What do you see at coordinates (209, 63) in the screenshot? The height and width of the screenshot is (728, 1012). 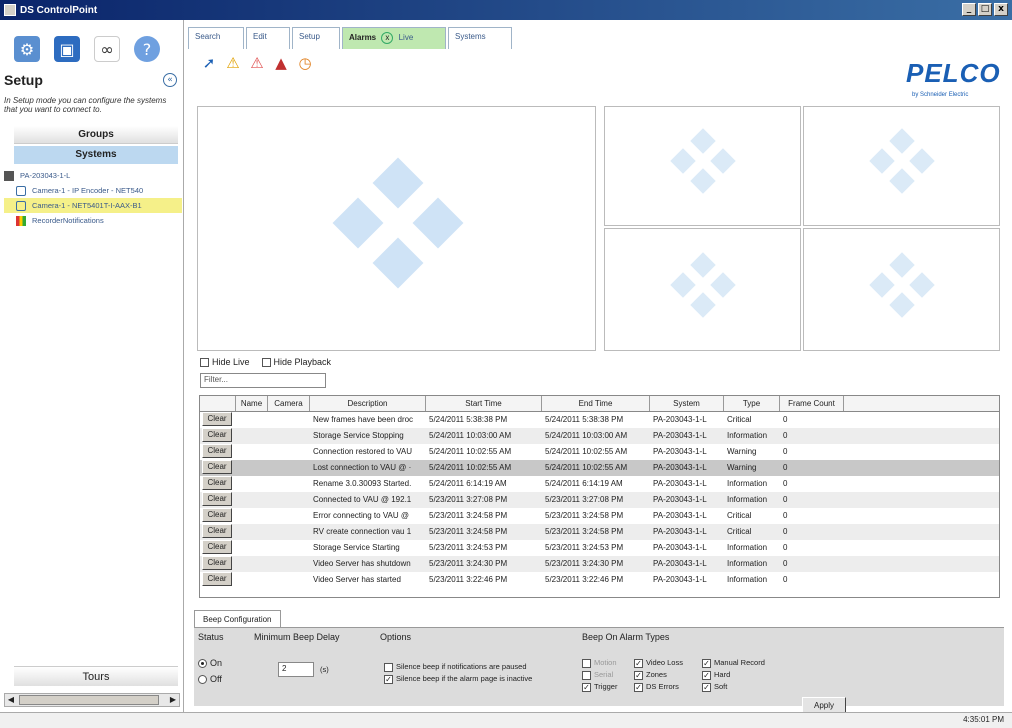 I see `arrow-icon: ➚` at bounding box center [209, 63].